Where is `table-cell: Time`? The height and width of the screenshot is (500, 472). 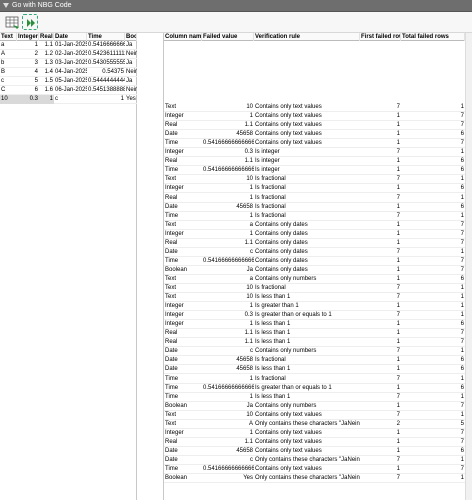 table-cell: Time is located at coordinates (183, 143).